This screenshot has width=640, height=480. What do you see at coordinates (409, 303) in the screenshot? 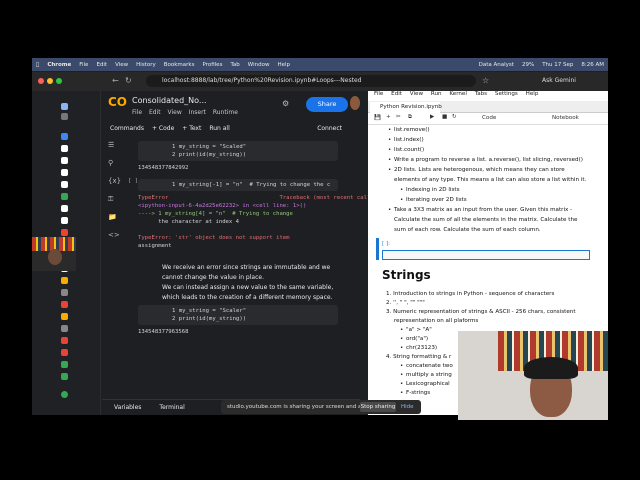
I see `numbered-item-text: '', " ", "" """` at bounding box center [409, 303].